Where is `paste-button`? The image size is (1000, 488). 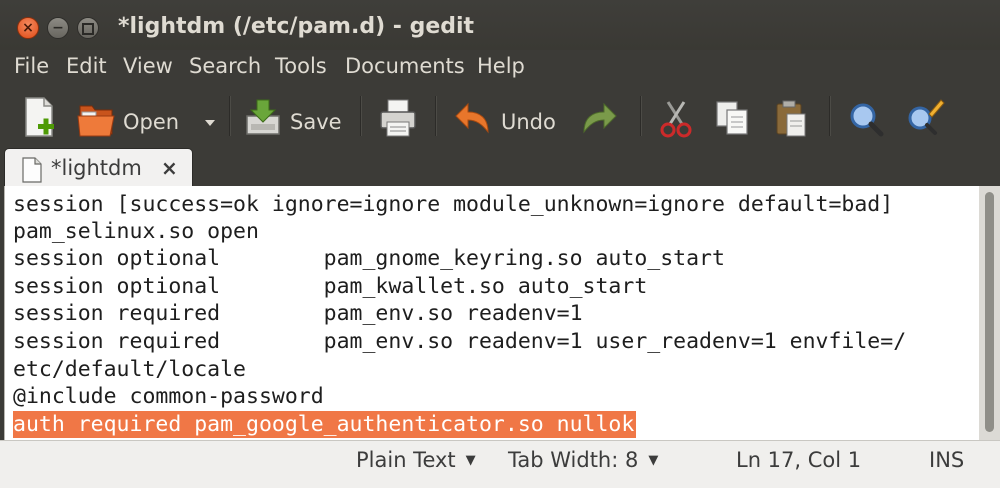 paste-button is located at coordinates (791, 118).